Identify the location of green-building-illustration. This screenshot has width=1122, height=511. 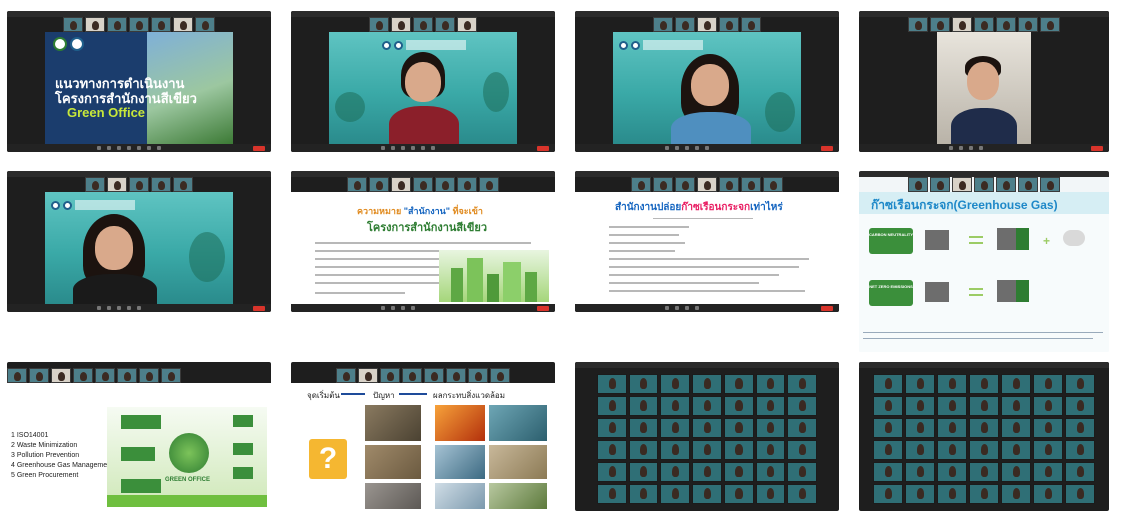
(494, 276).